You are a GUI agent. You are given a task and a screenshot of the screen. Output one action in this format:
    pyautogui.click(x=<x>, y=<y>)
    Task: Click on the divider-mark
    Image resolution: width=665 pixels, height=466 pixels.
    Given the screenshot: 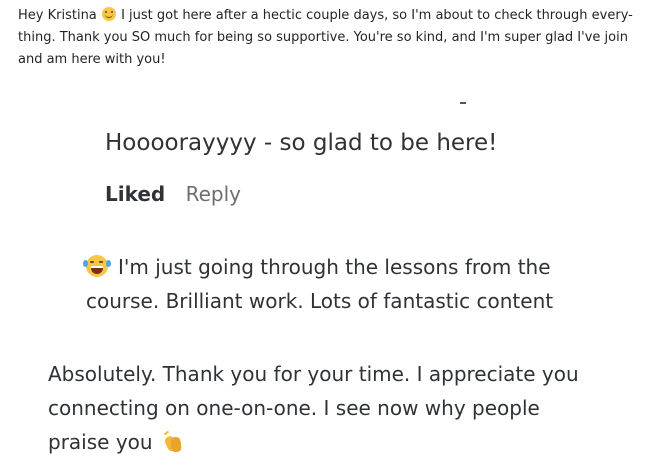 What is the action you would take?
    pyautogui.click(x=463, y=103)
    